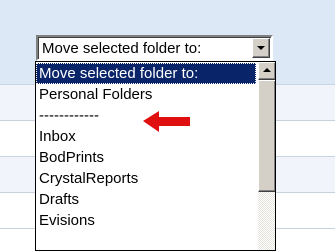 Image resolution: width=335 pixels, height=251 pixels. I want to click on scroll-up-button, so click(266, 71).